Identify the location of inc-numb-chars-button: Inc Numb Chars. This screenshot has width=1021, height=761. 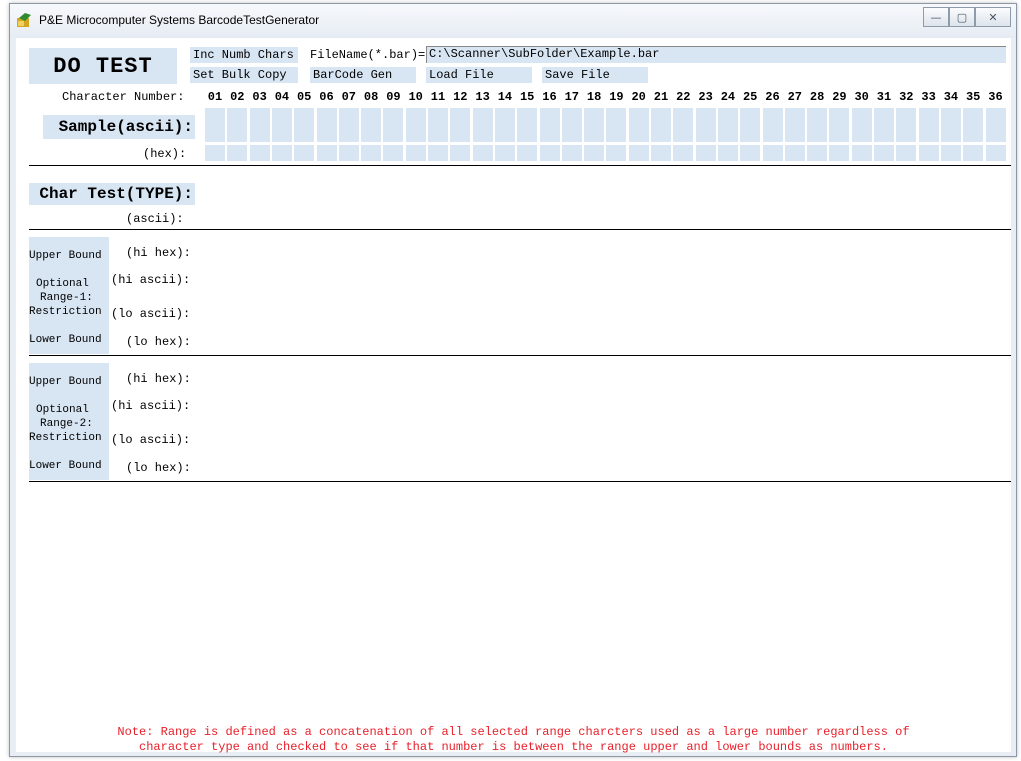
(244, 55).